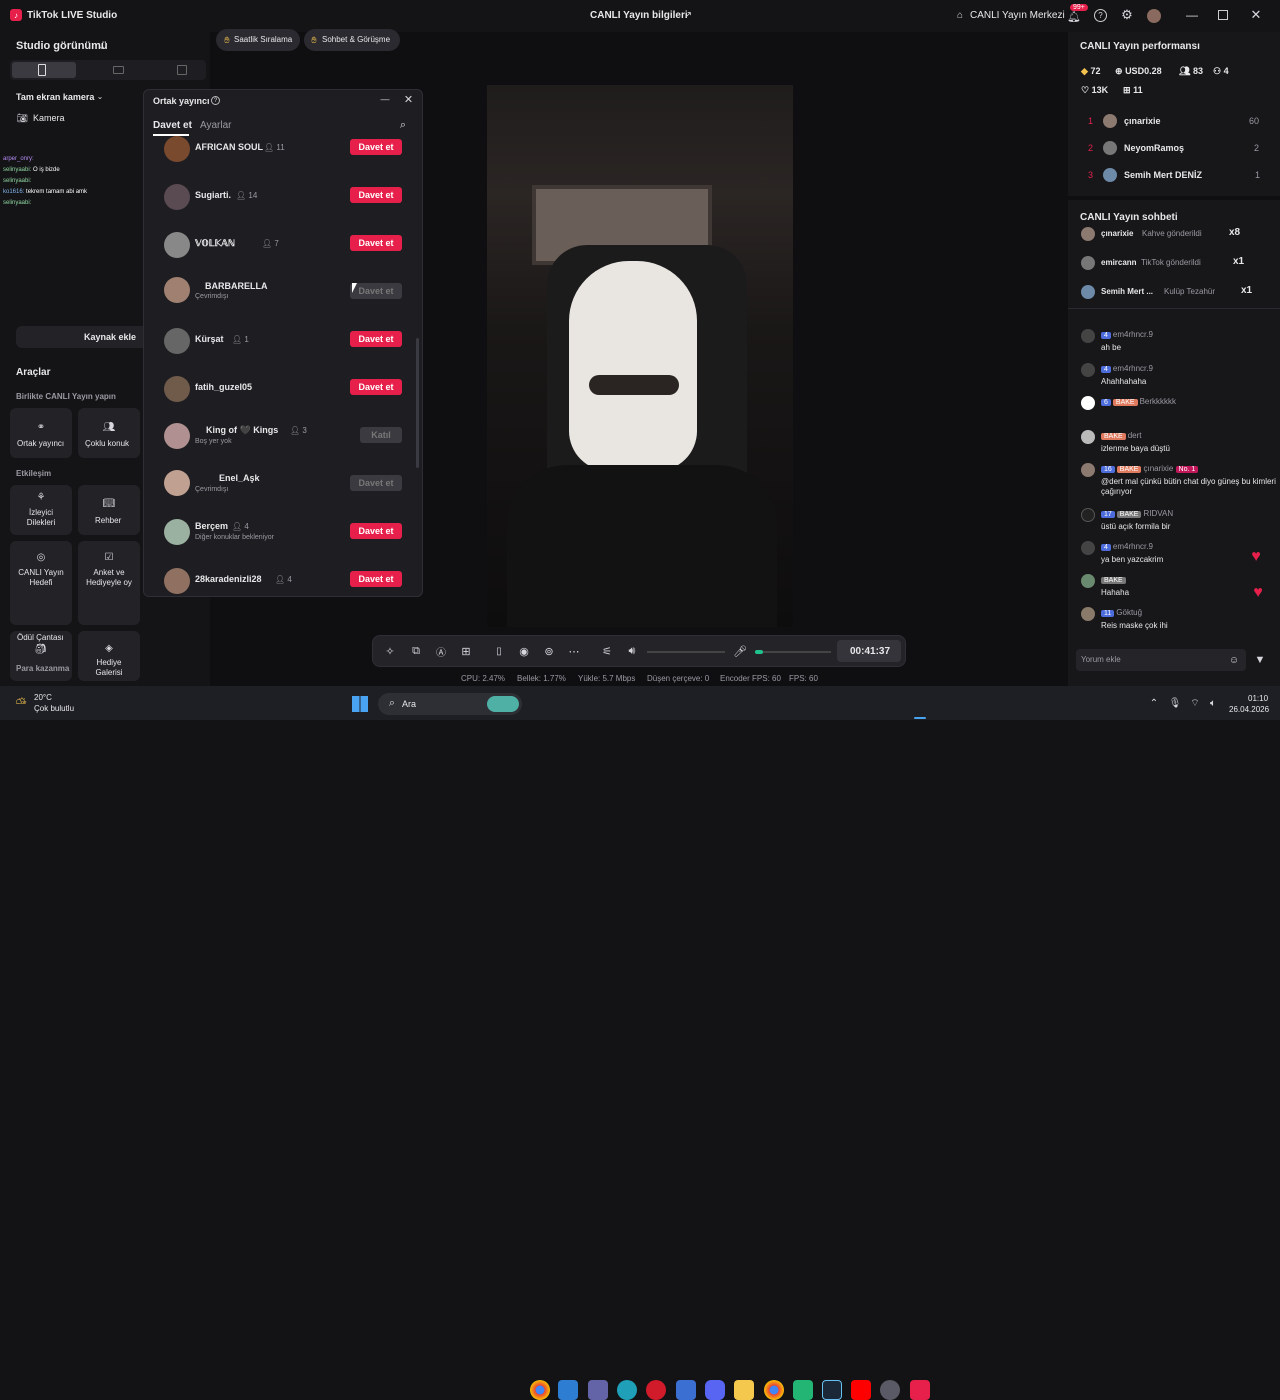 This screenshot has height=1400, width=1280. Describe the element at coordinates (483, 678) in the screenshot. I see `cpu-stat: CPU: 2.47%` at that location.